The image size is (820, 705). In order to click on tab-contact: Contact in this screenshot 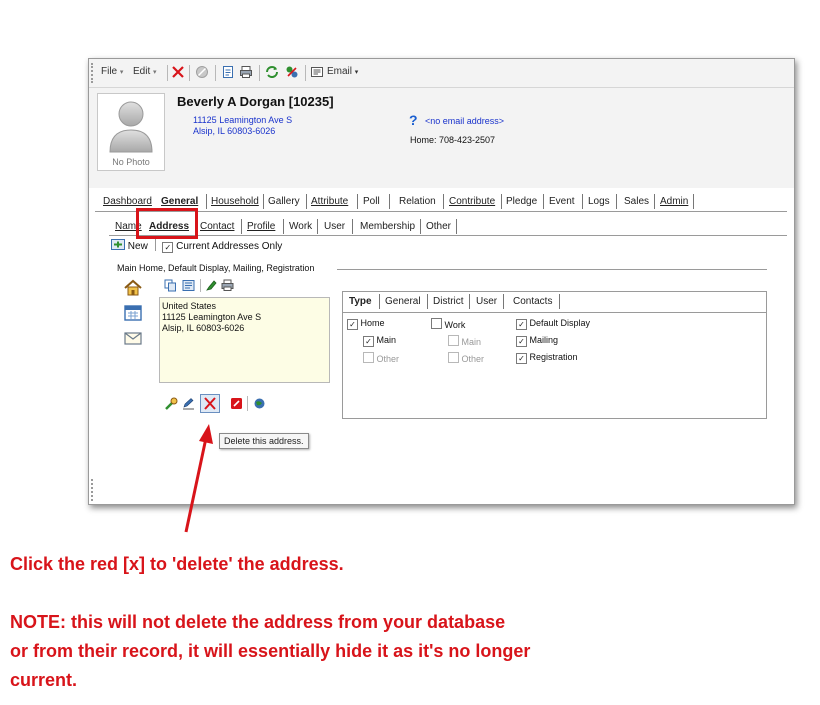, I will do `click(217, 226)`.